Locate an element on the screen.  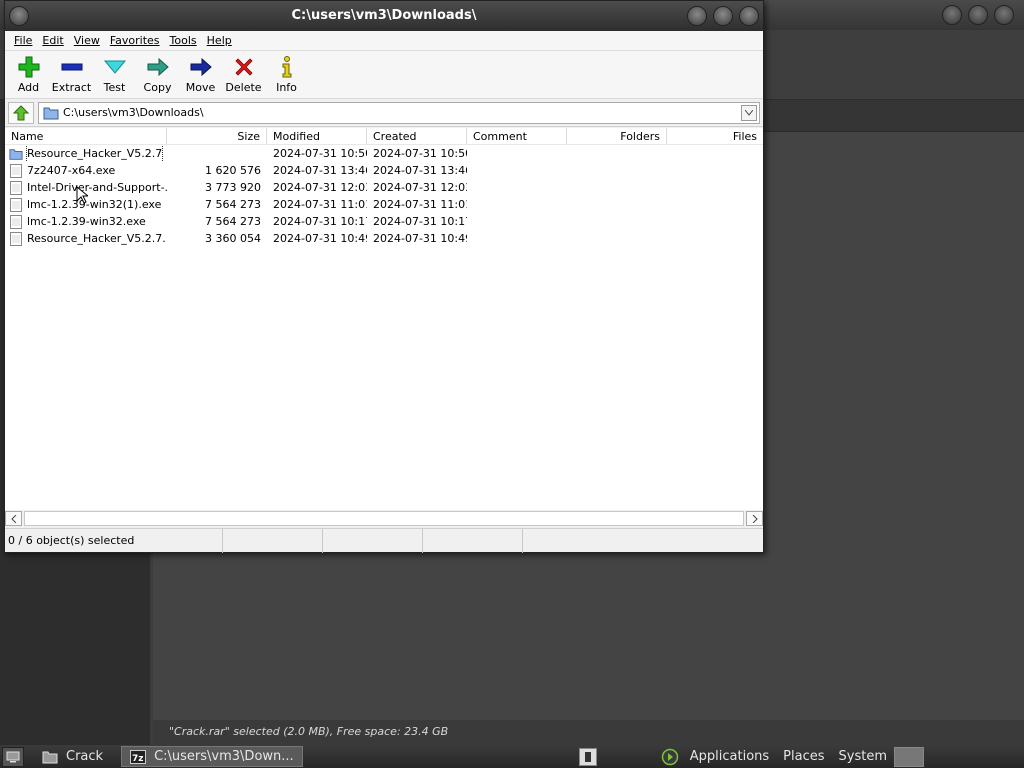
delete-button: Delete is located at coordinates (243, 74).